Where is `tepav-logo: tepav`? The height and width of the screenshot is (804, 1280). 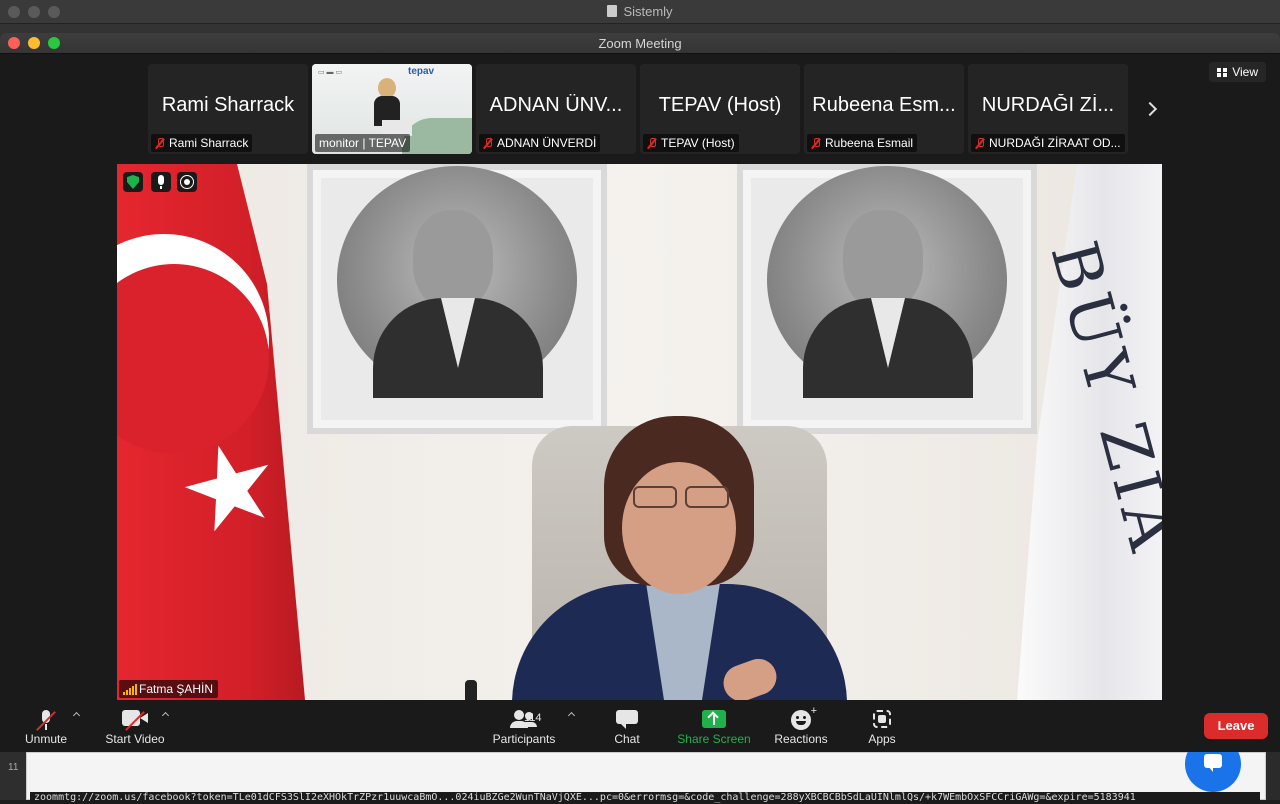 tepav-logo: tepav is located at coordinates (421, 71).